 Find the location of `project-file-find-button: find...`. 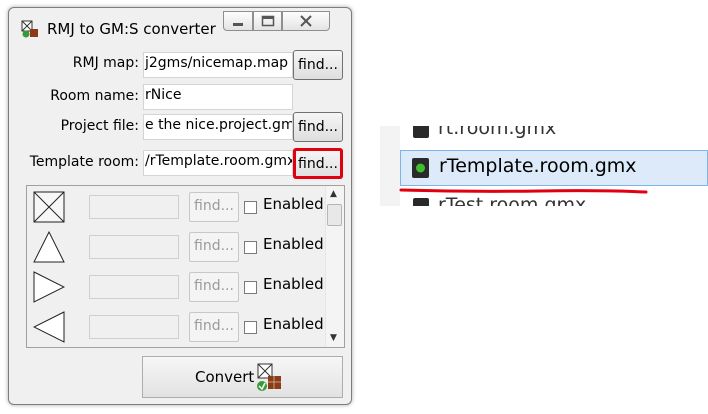

project-file-find-button: find... is located at coordinates (318, 127).